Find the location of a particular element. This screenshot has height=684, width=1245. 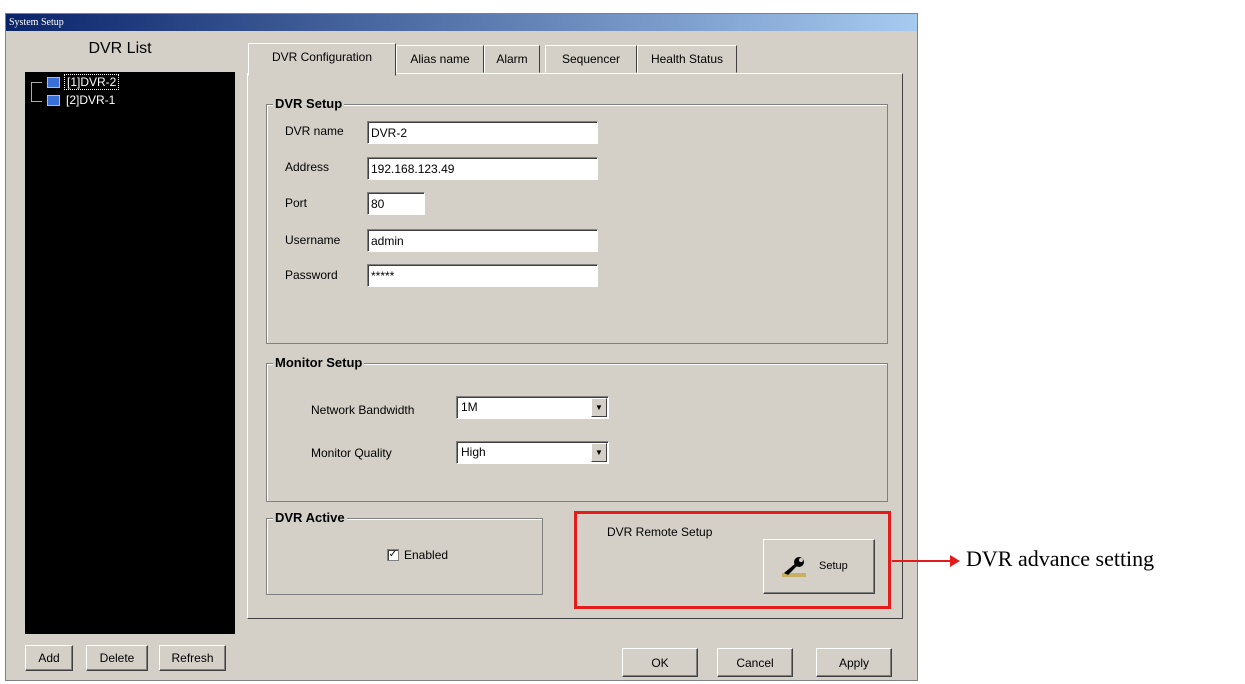

dvr-name-input is located at coordinates (482, 132).